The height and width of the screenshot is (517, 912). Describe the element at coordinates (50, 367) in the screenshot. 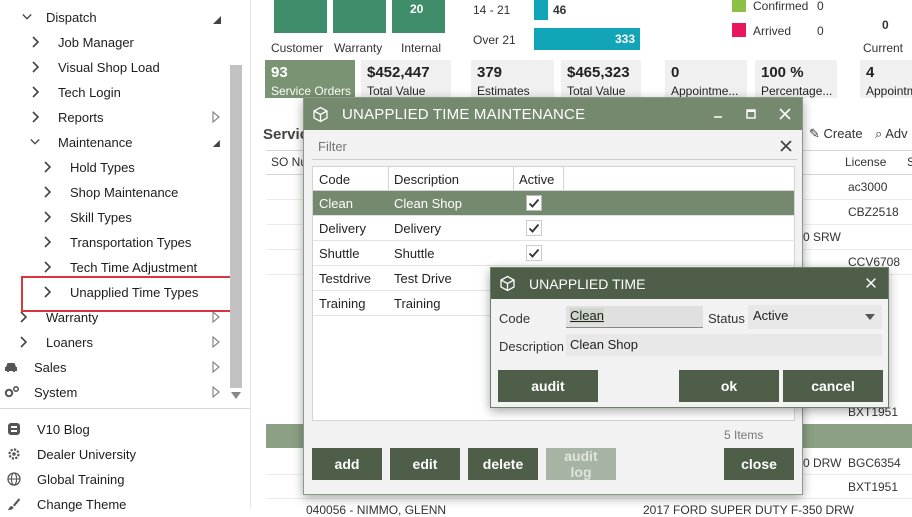

I see `sidebar-item-label: Sales` at that location.